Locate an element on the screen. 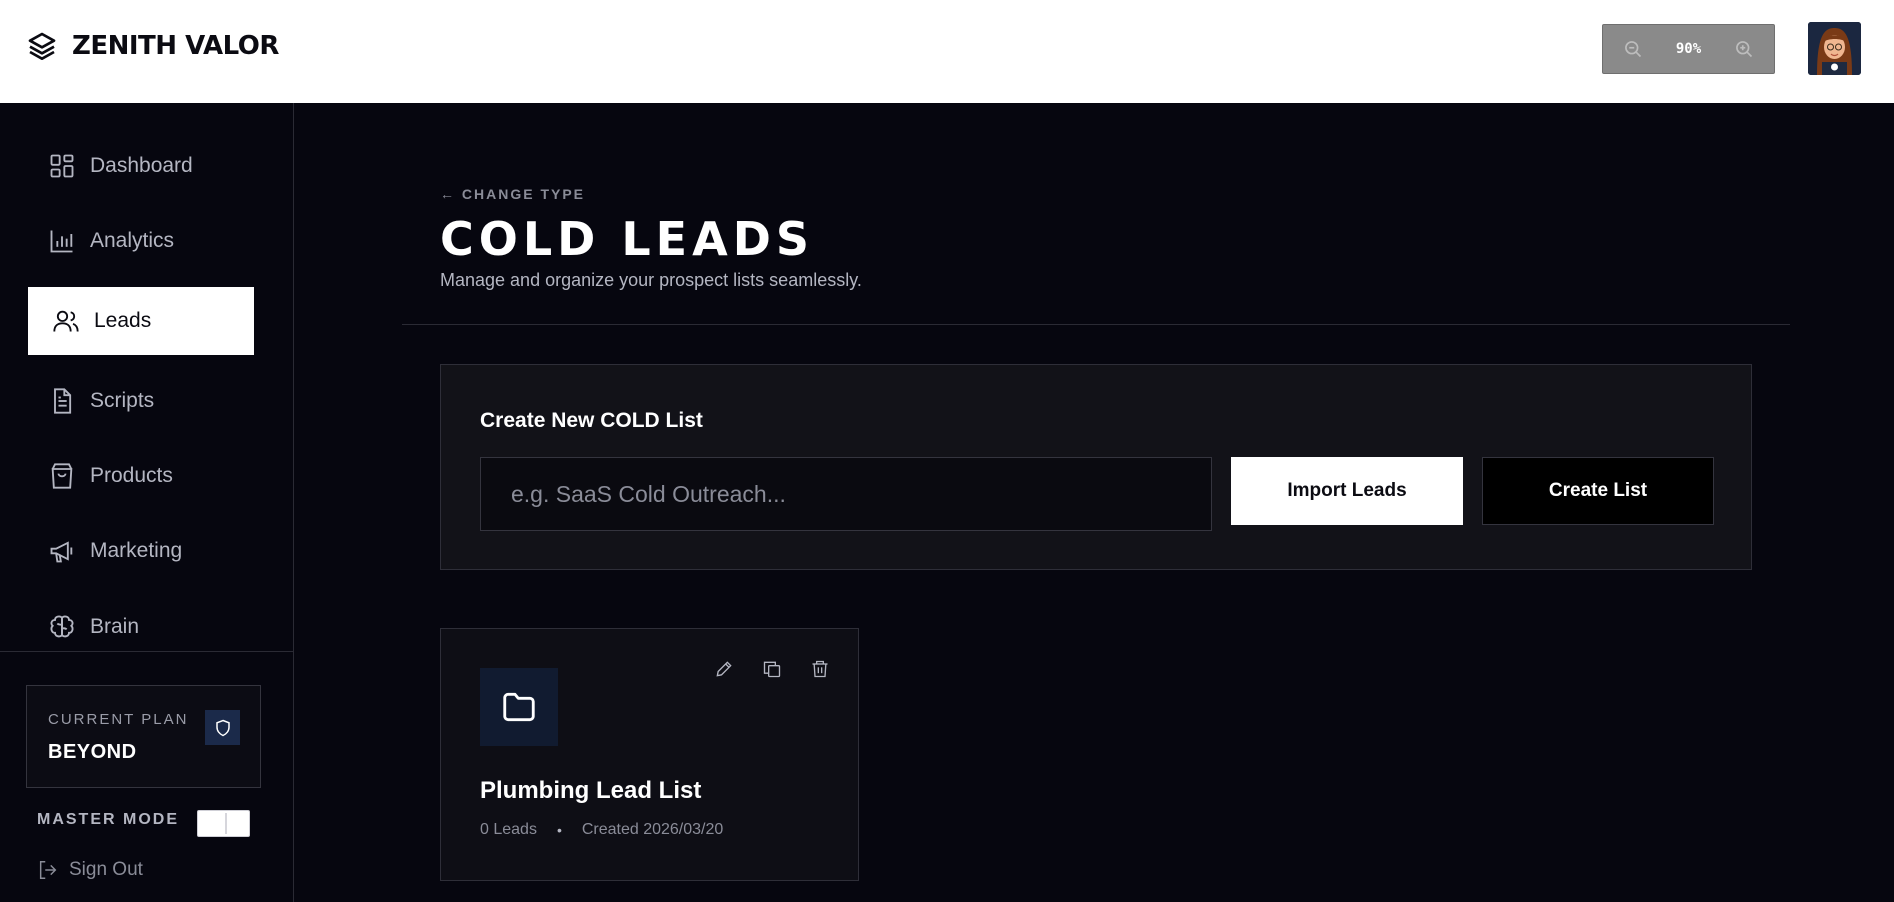 The height and width of the screenshot is (902, 1894). sidebar-item-label: Marketing is located at coordinates (136, 550).